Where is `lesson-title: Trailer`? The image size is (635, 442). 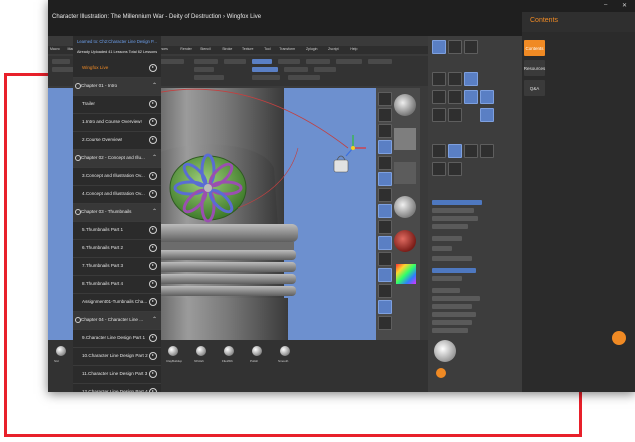
lesson-title: Trailer is located at coordinates (88, 103).